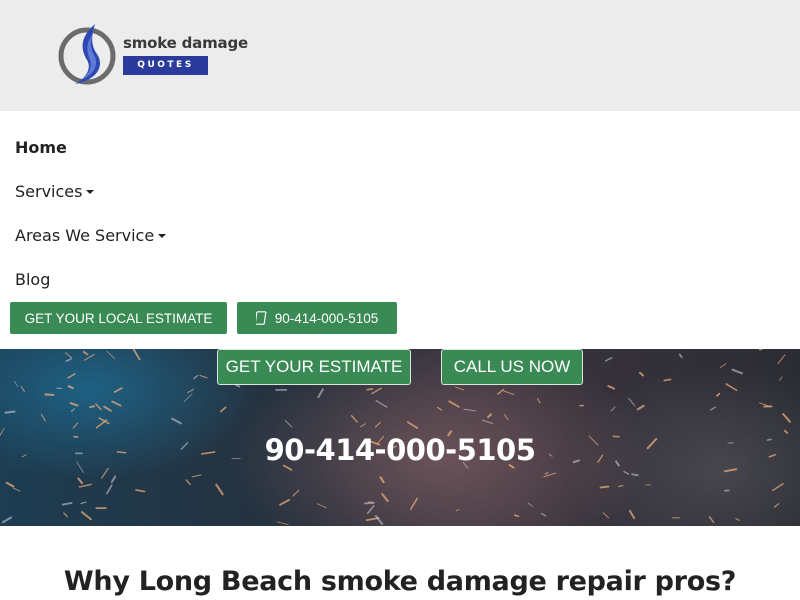 This screenshot has height=600, width=800. I want to click on get-estimate-label: GET YOUR ESTIMATE, so click(314, 366).